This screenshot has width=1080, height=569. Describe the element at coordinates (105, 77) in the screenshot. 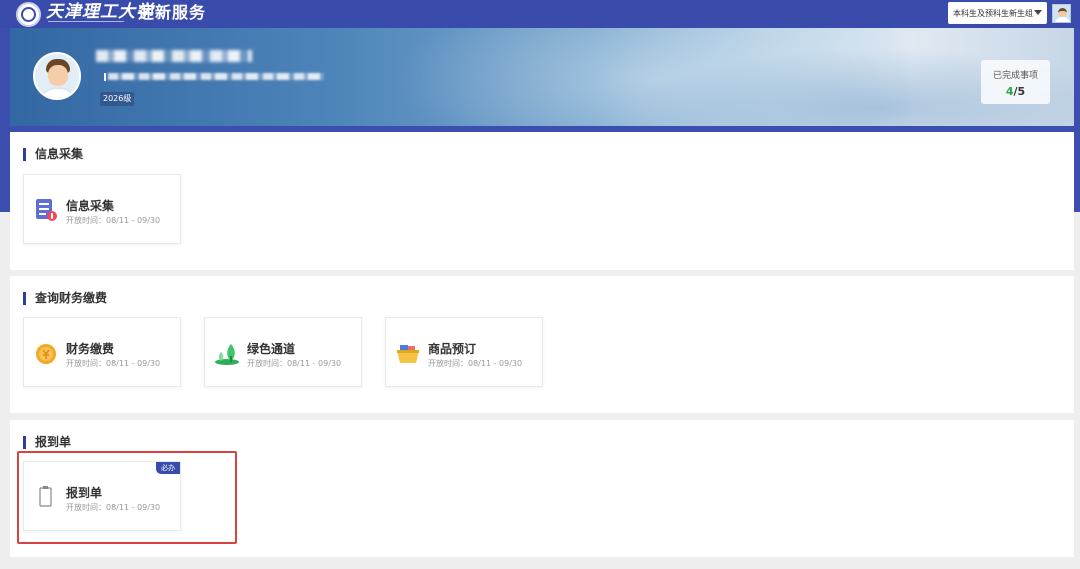

I see `info-divider` at that location.